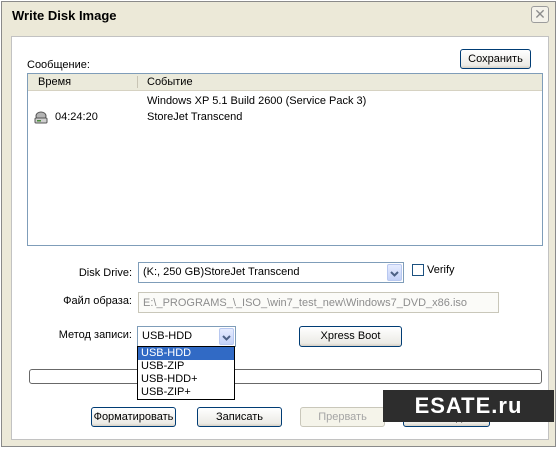 This screenshot has width=560, height=450. Describe the element at coordinates (64, 15) in the screenshot. I see `window-title: Write Disk Image` at that location.